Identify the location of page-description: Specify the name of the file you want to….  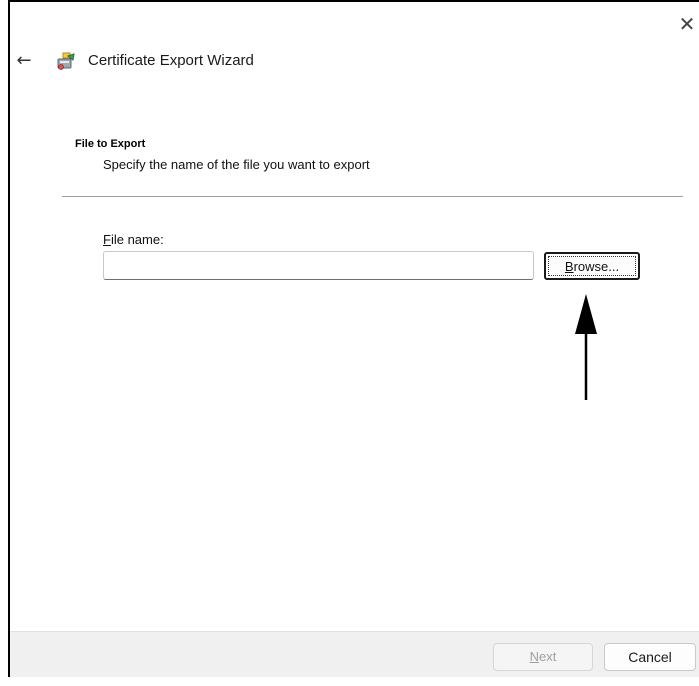
(236, 164).